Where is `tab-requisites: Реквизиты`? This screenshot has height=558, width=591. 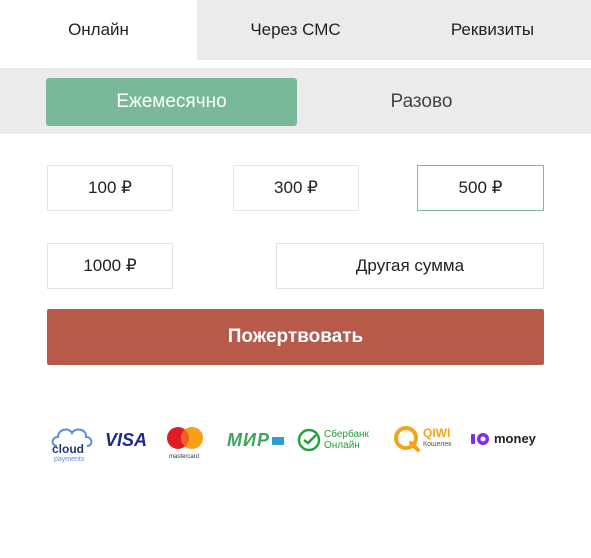
tab-requisites: Реквизиты is located at coordinates (492, 30).